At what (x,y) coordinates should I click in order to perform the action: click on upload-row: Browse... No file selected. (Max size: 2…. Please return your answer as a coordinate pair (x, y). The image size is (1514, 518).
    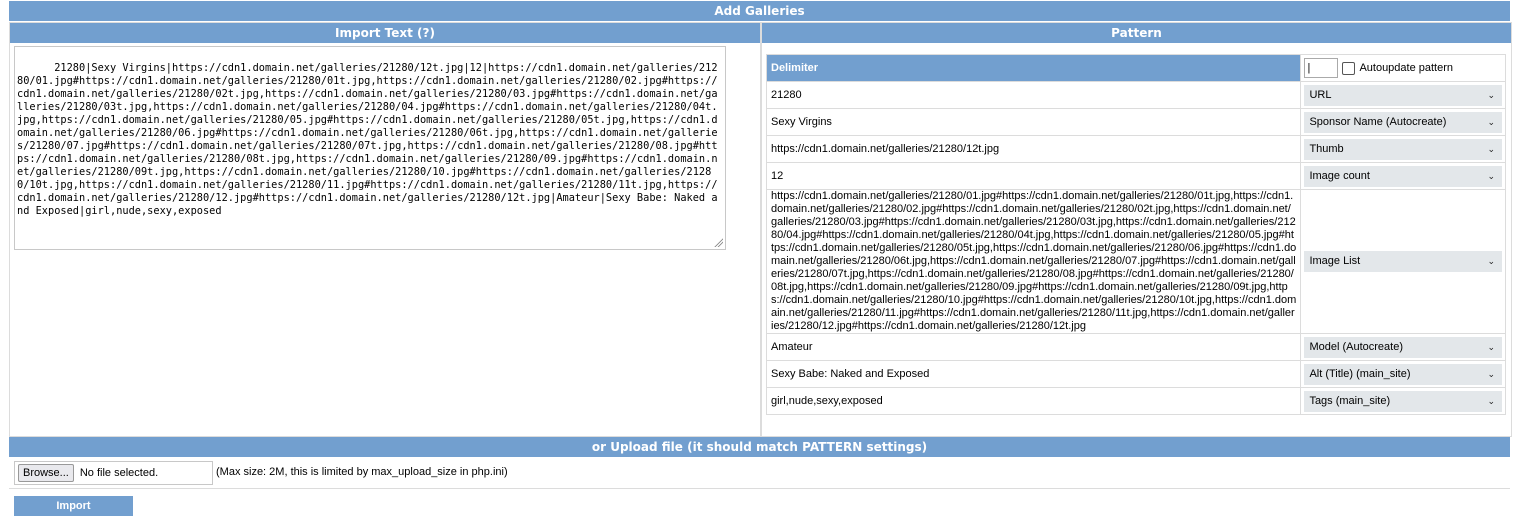
    Looking at the image, I should click on (759, 473).